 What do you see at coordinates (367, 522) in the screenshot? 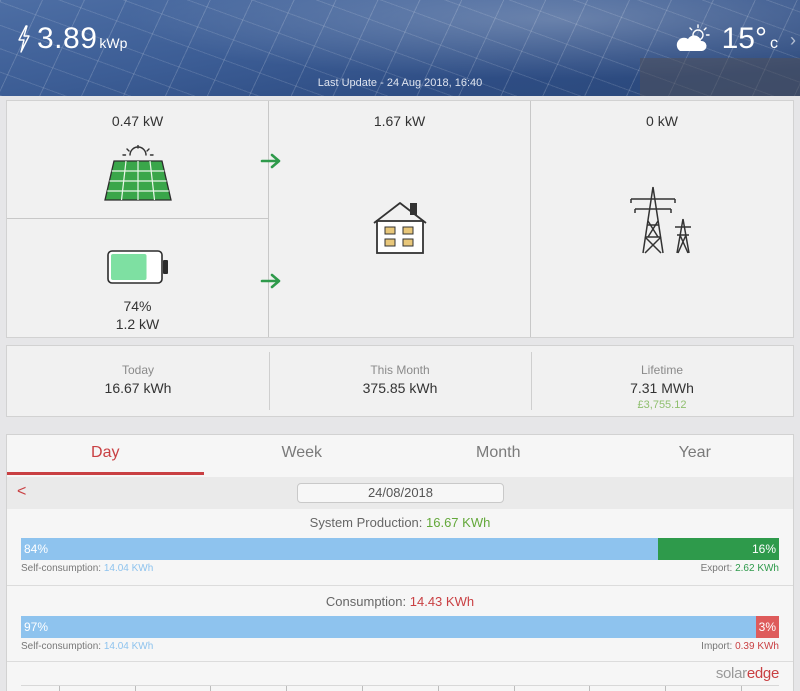
I see `production-label: System Production:` at bounding box center [367, 522].